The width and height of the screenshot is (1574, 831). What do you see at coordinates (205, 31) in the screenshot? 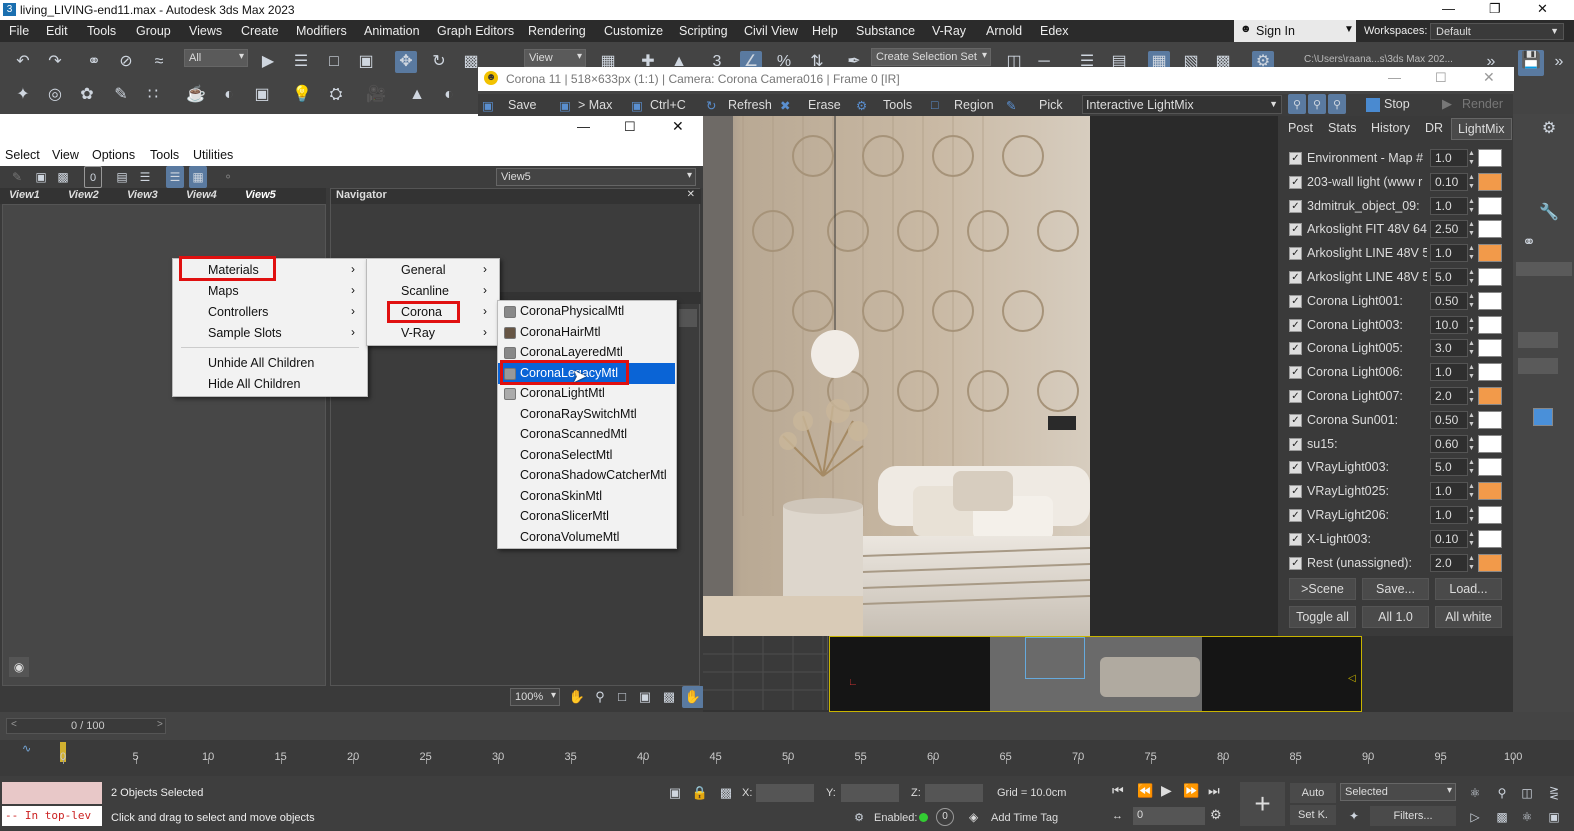
I see `menu-views: Views` at bounding box center [205, 31].